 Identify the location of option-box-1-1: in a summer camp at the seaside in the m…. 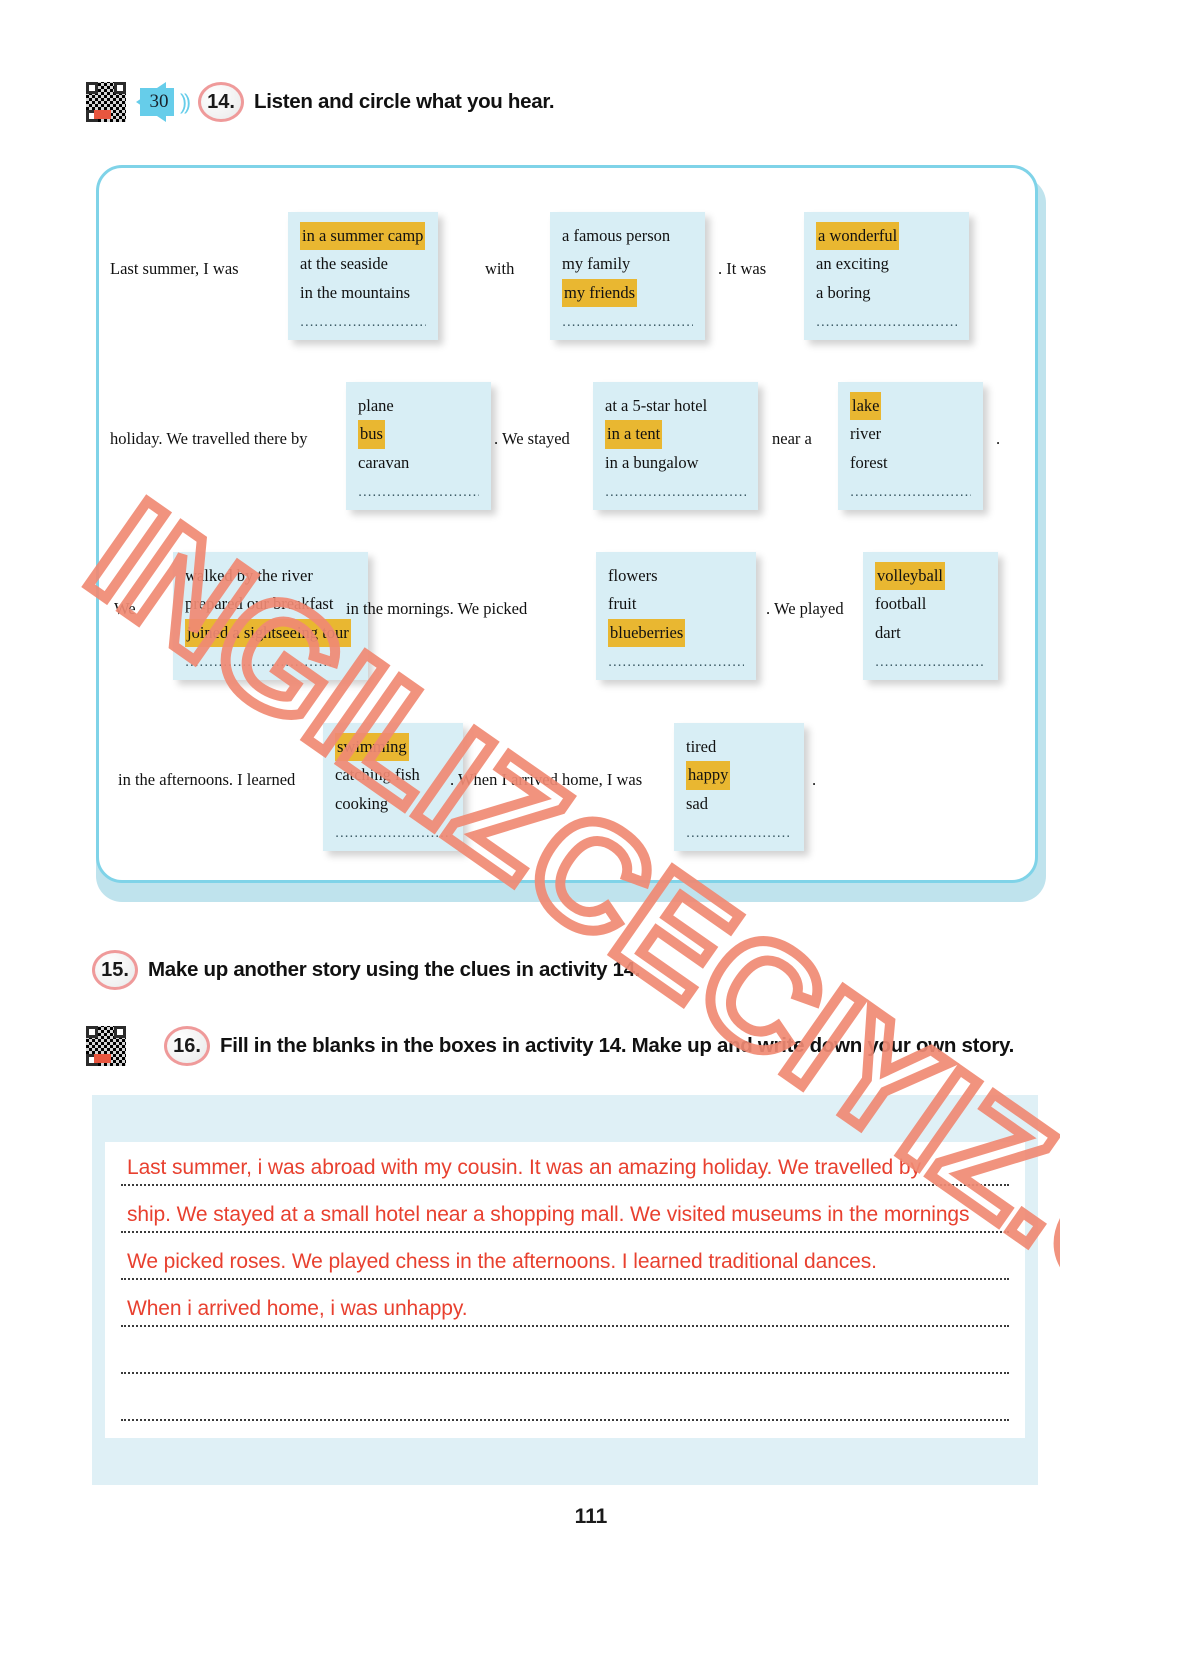
(363, 276).